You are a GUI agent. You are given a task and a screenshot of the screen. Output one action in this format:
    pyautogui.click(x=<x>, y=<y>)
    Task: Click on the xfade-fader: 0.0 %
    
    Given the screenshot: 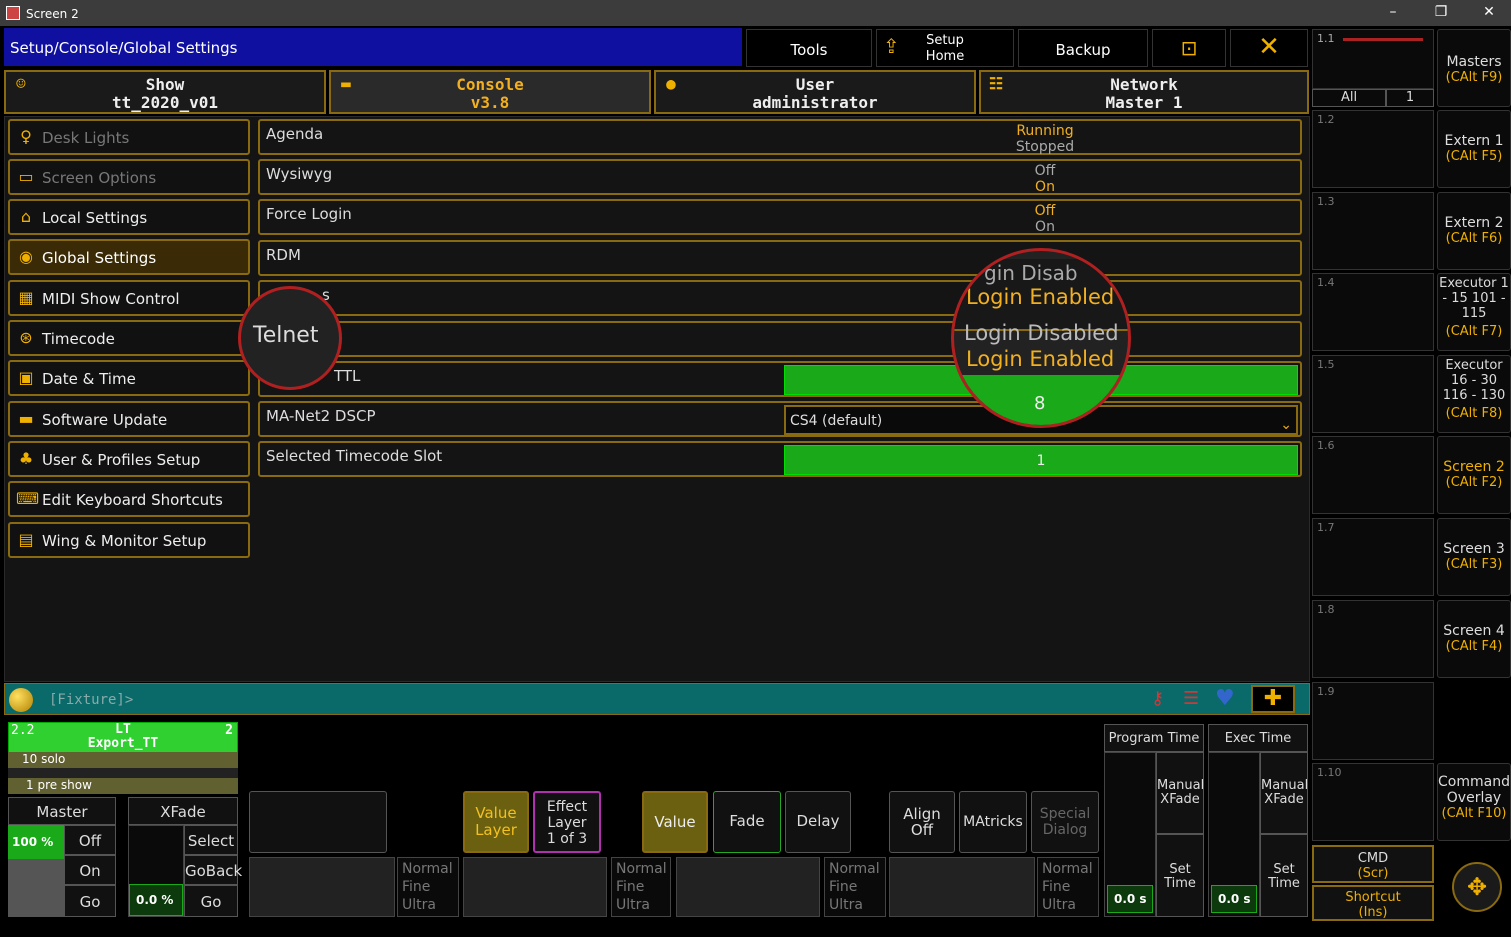 What is the action you would take?
    pyautogui.click(x=156, y=871)
    